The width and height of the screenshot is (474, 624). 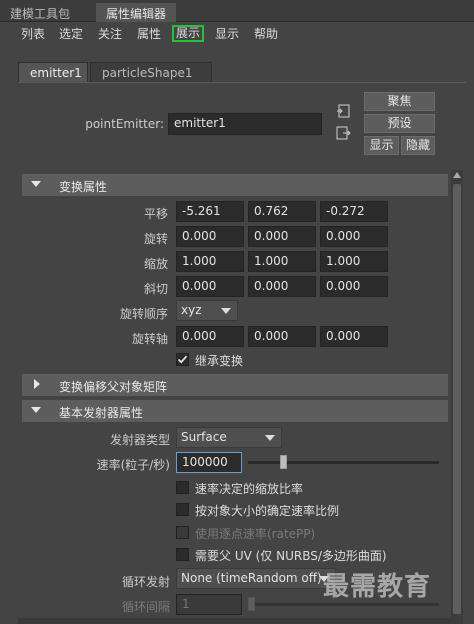 What do you see at coordinates (139, 440) in the screenshot?
I see `emitter-type-label: 发射器类型` at bounding box center [139, 440].